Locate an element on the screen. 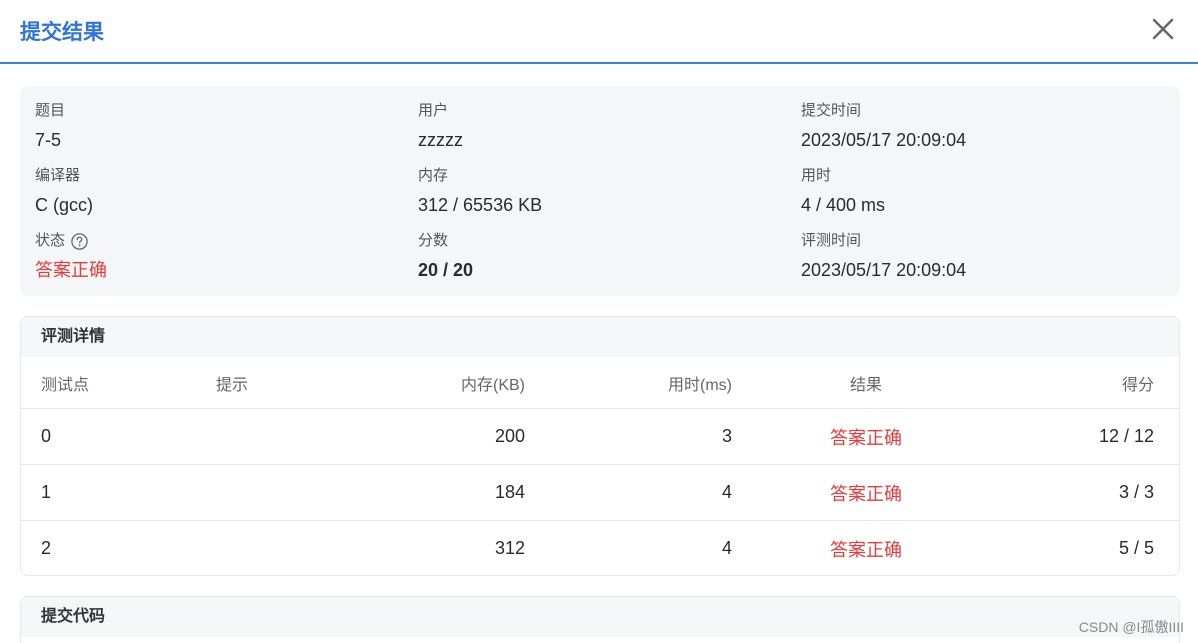 Image resolution: width=1198 pixels, height=643 pixels. memory-info: 内存 312 / 65536 KB is located at coordinates (598, 191).